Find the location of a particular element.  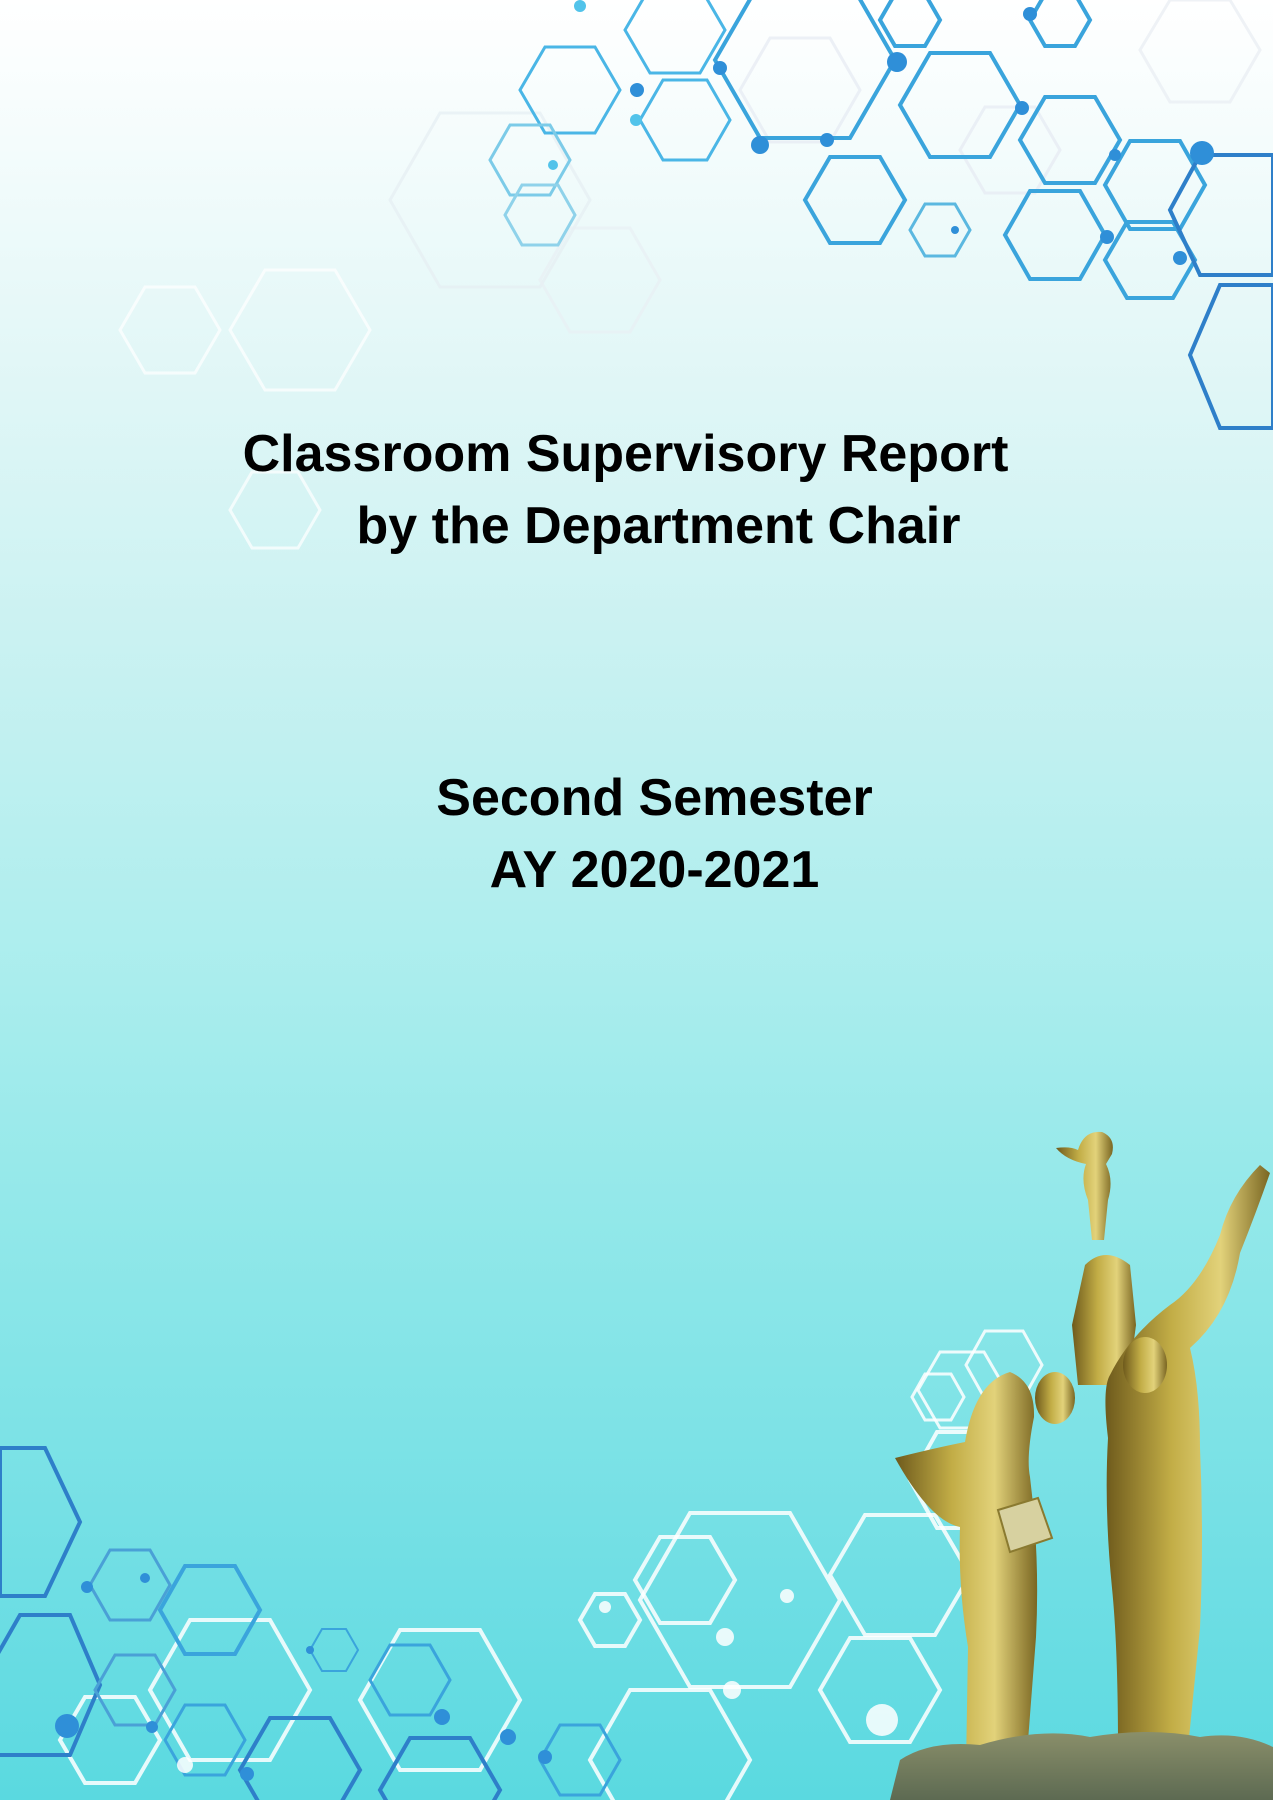

report-title-line-1: Classroom Supervisory Report is located at coordinates (625, 454).